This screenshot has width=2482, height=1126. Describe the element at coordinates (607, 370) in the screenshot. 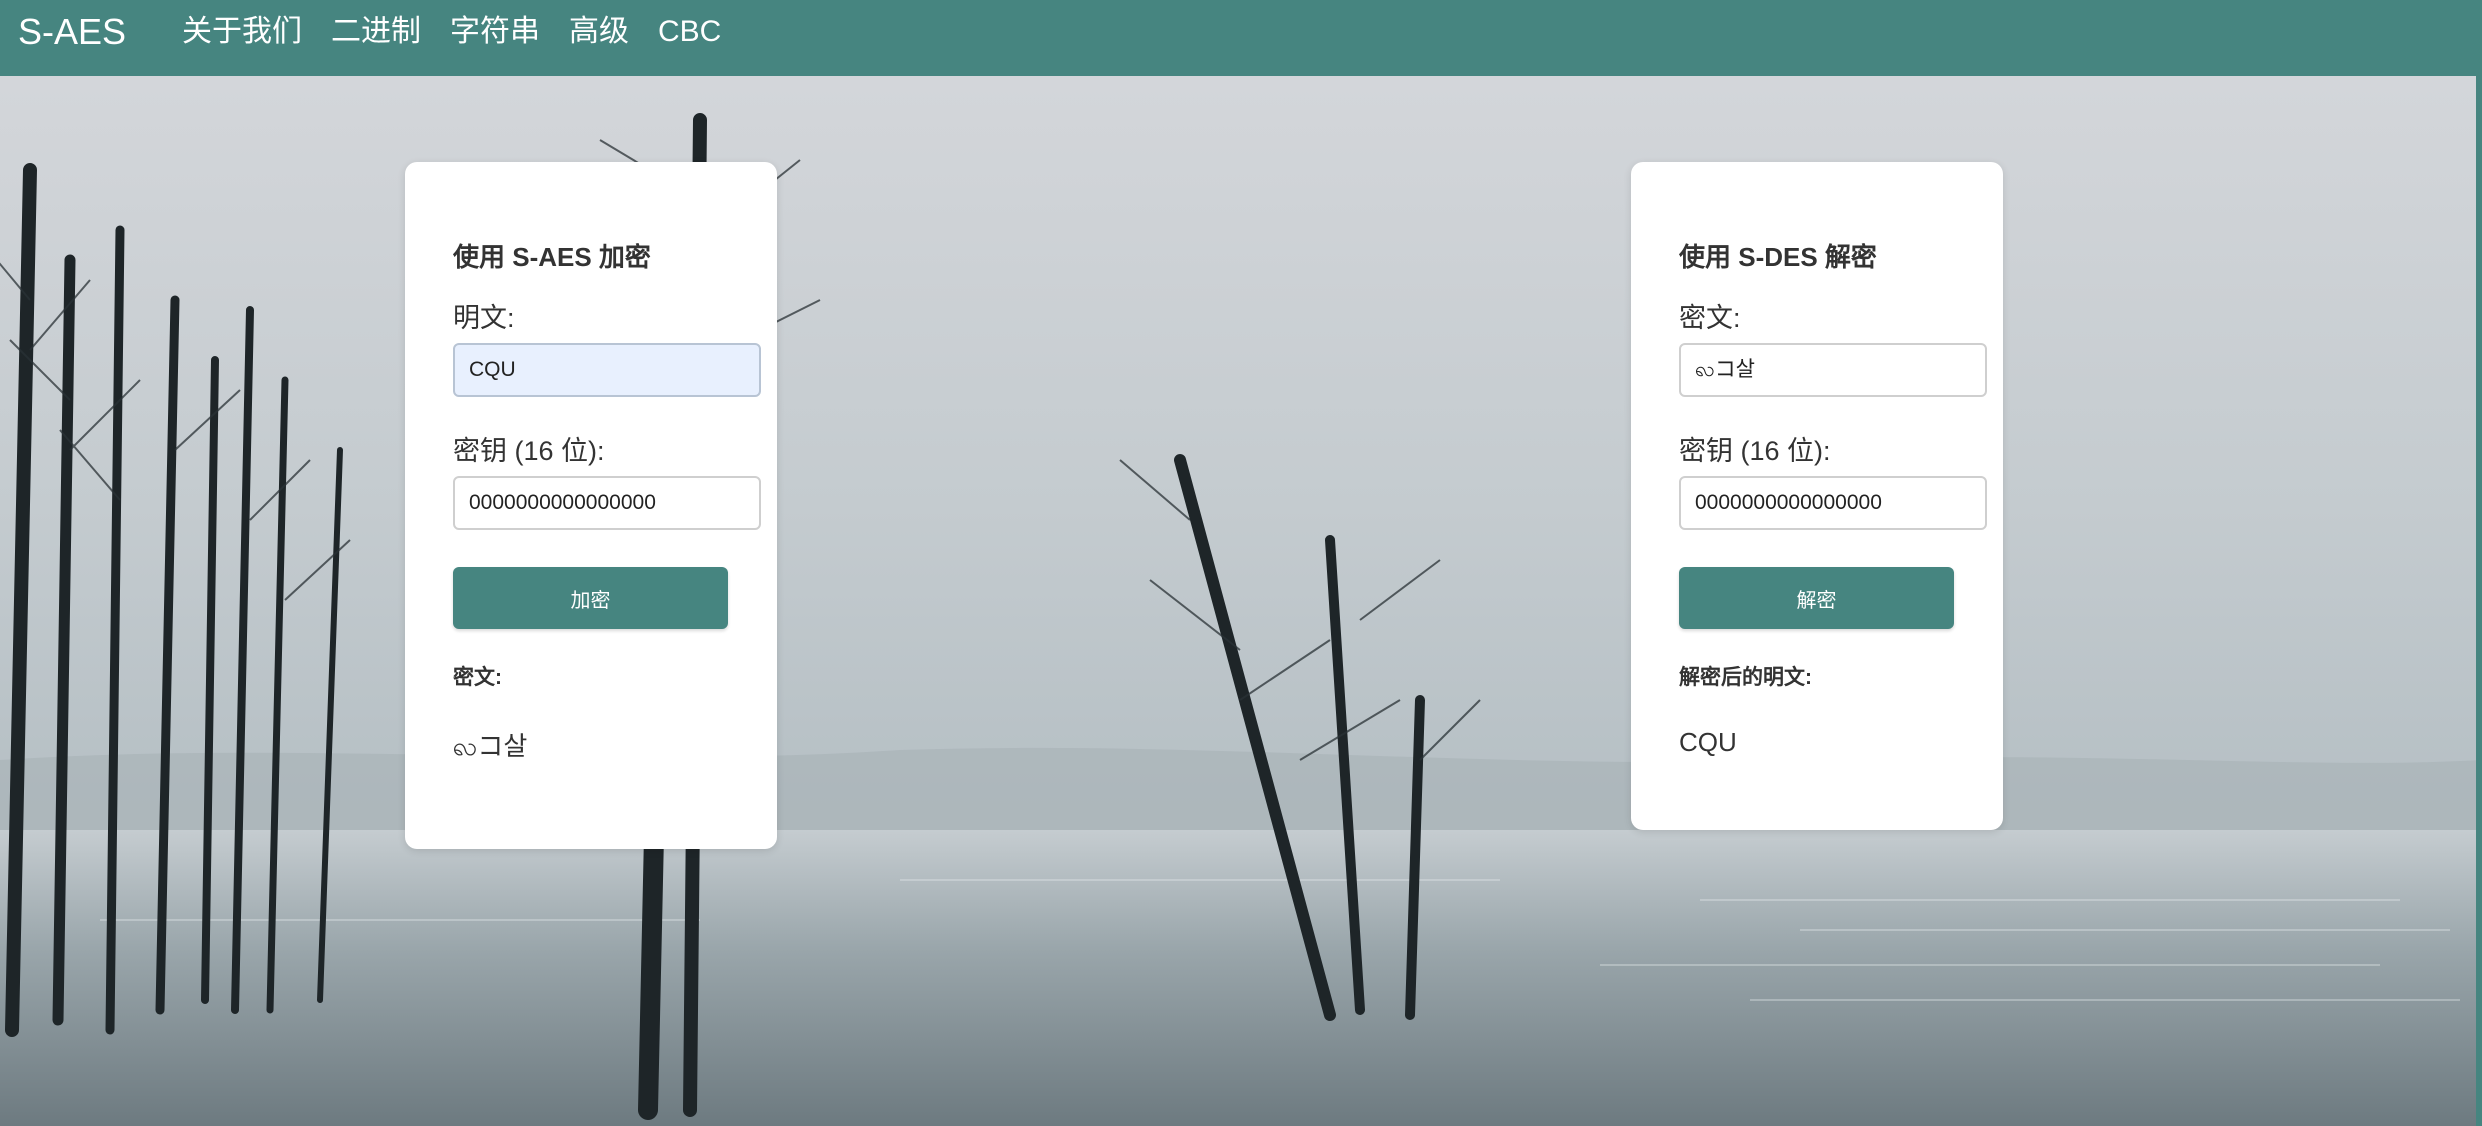

I see `plaintext-input` at that location.